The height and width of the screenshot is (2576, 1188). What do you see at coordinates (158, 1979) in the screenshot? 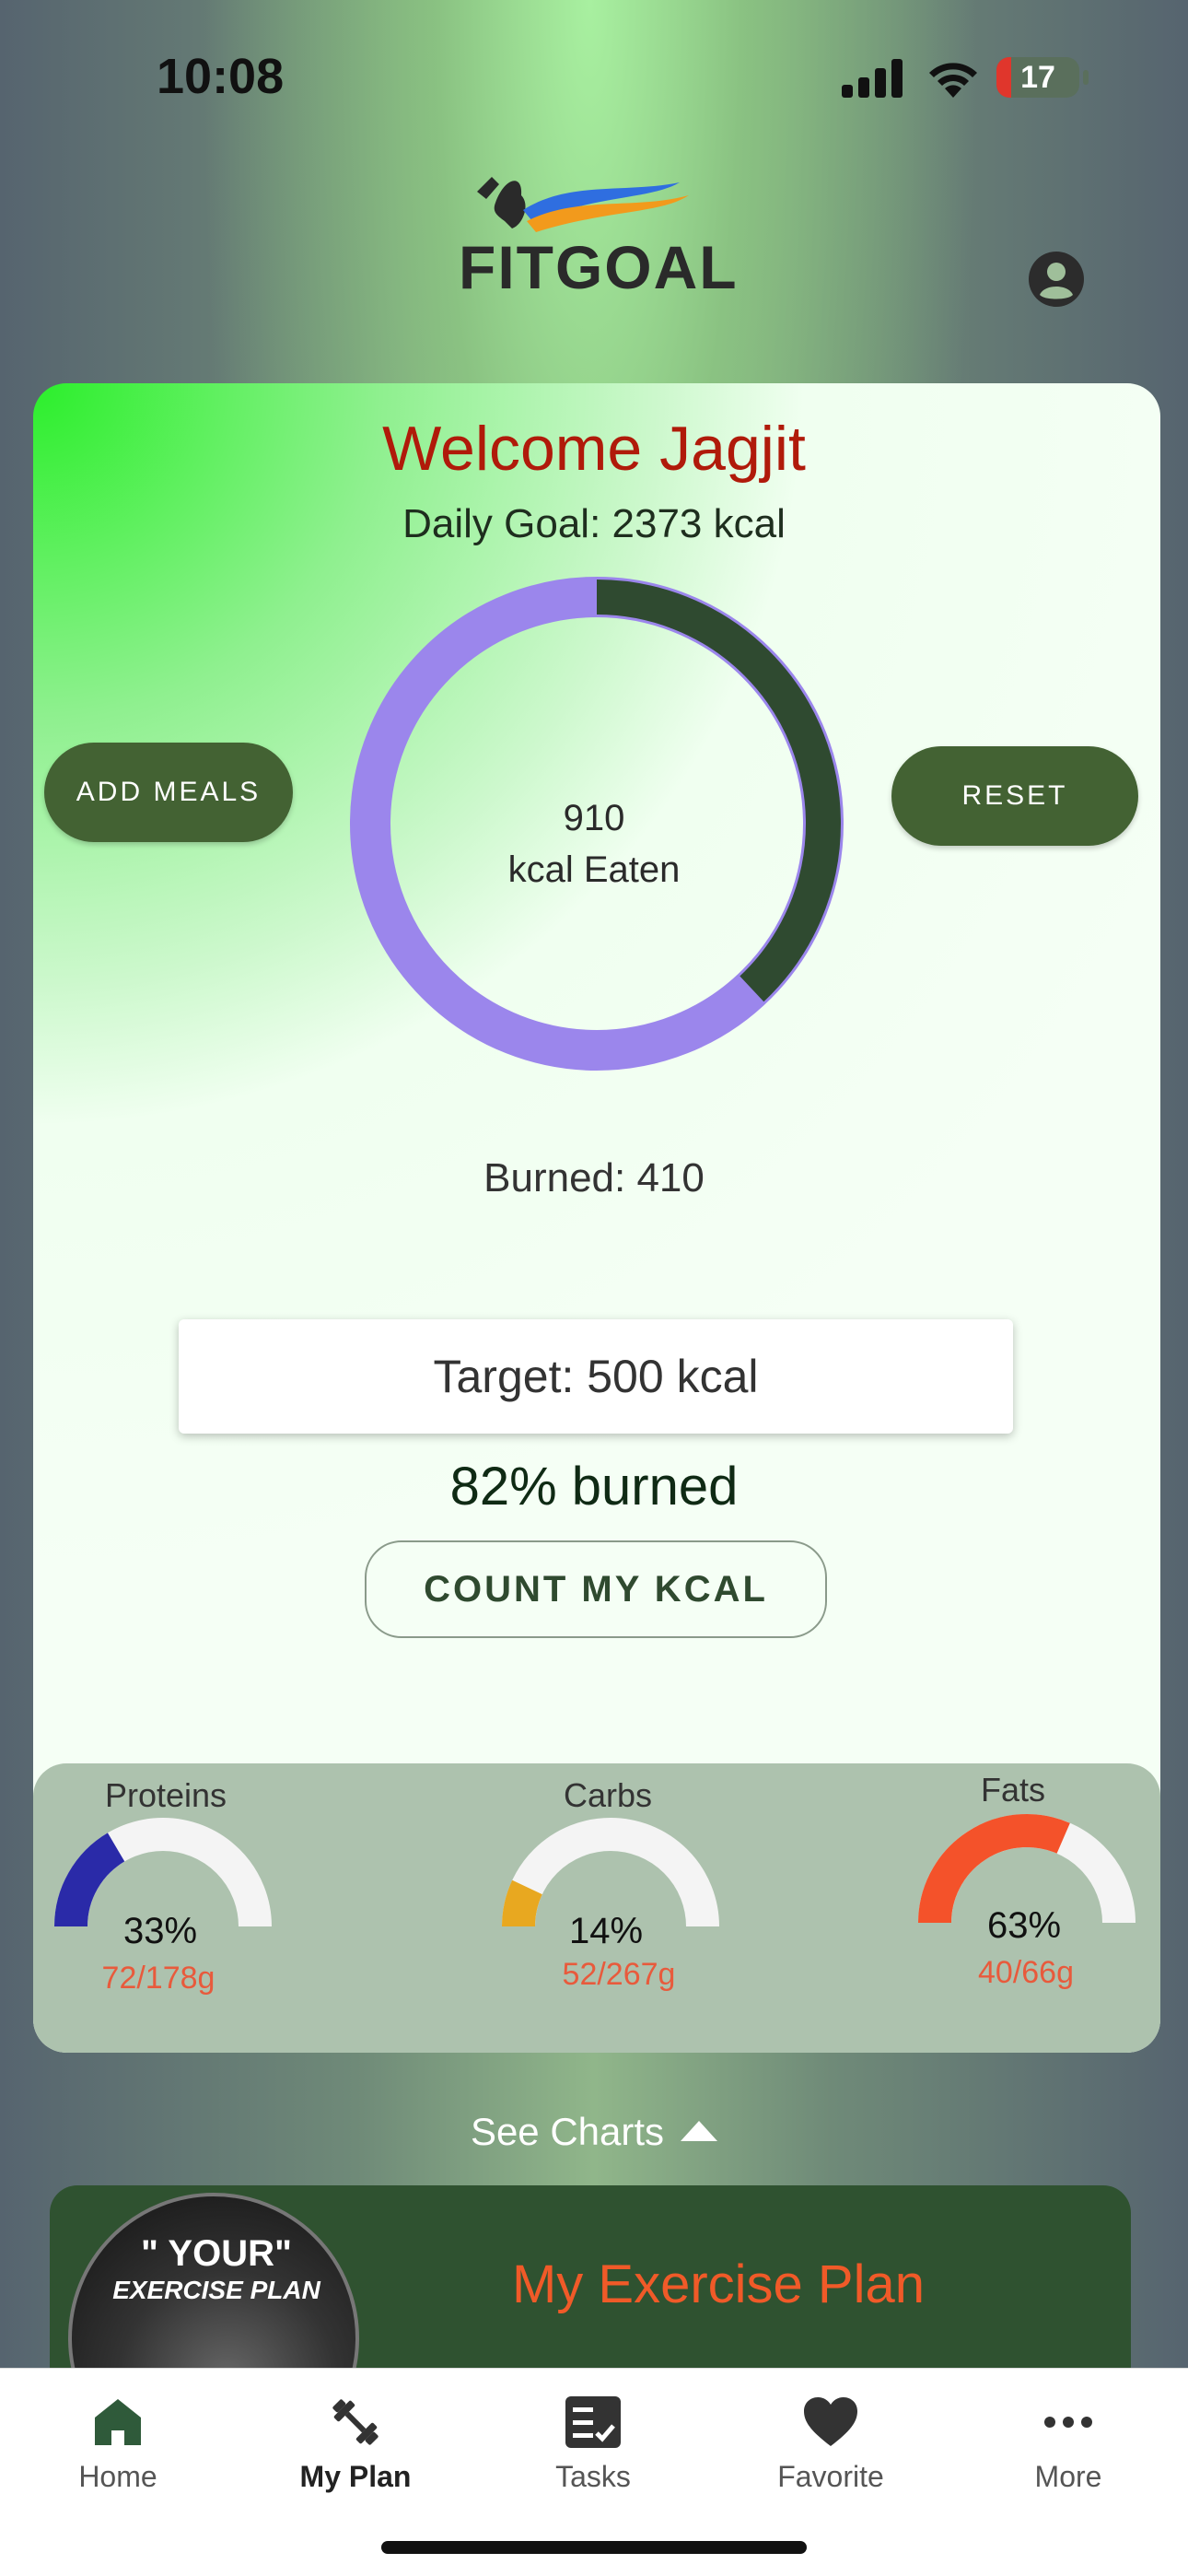
I see `macro-grams-proteins: 72/178g` at bounding box center [158, 1979].